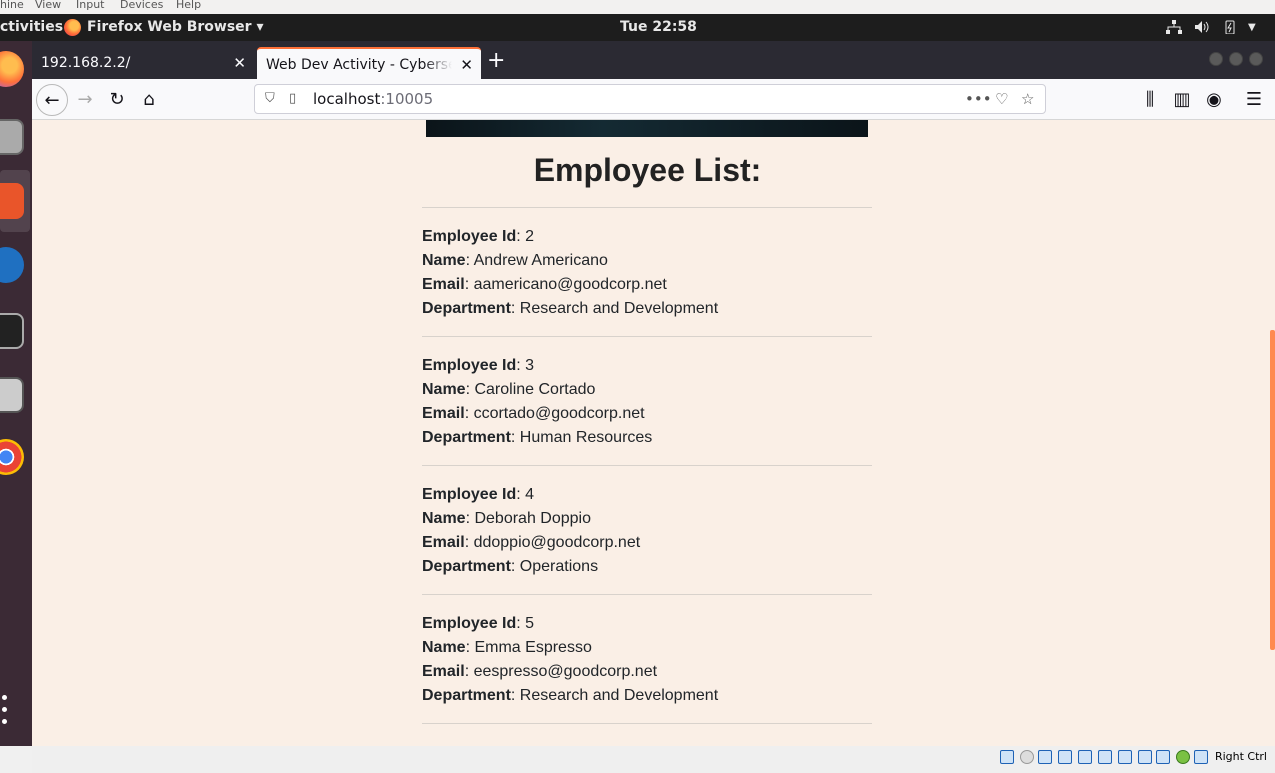 This screenshot has height=773, width=1275. What do you see at coordinates (1145, 757) in the screenshot?
I see `video-capture-icon` at bounding box center [1145, 757].